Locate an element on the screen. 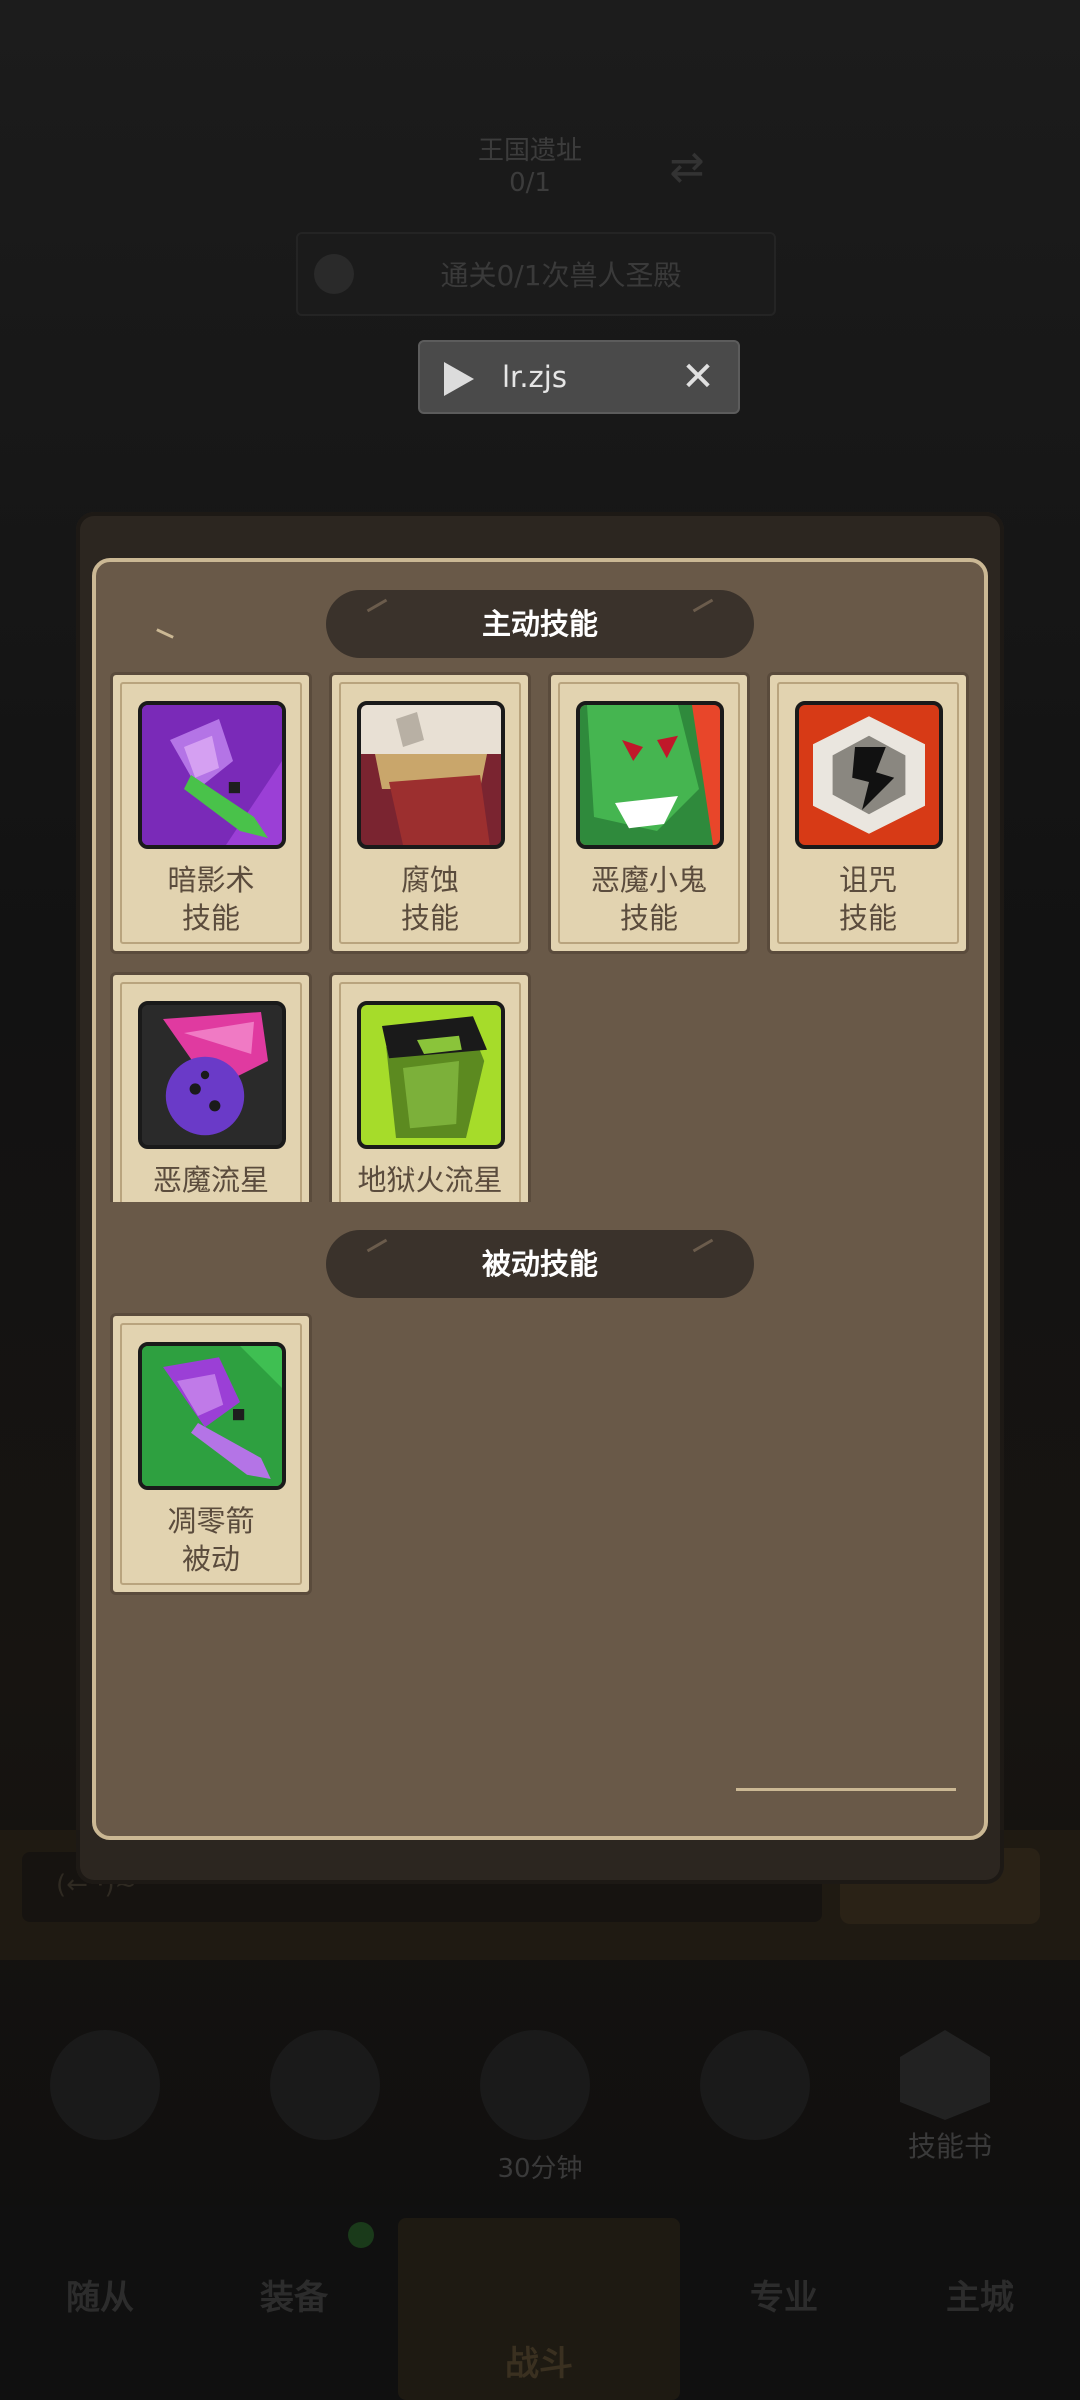 The width and height of the screenshot is (1080, 2400). skill-name: 腐蚀 is located at coordinates (429, 880).